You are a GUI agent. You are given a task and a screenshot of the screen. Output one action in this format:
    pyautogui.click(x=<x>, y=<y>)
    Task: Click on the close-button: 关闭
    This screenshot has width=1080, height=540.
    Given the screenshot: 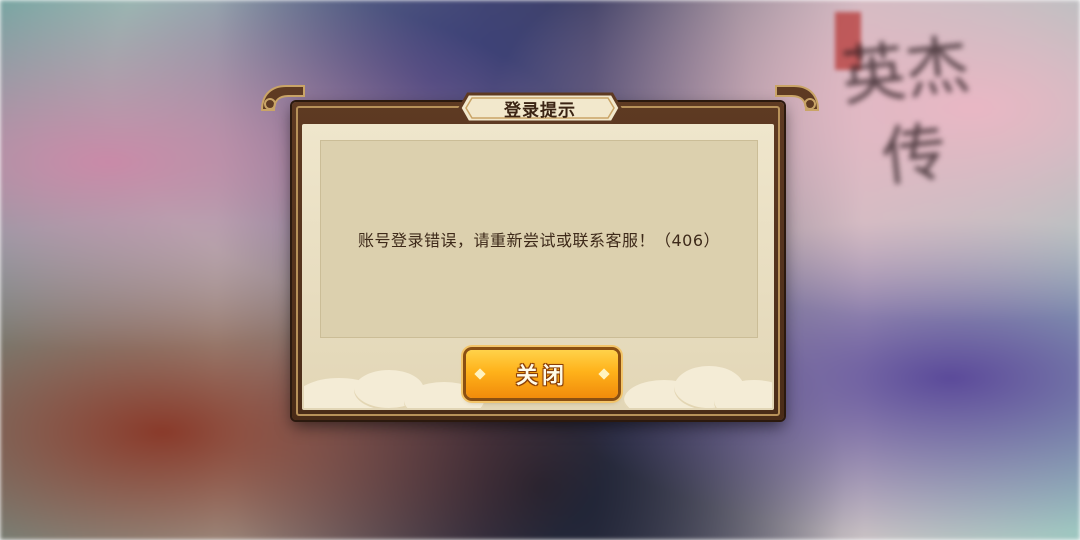 What is the action you would take?
    pyautogui.click(x=542, y=374)
    